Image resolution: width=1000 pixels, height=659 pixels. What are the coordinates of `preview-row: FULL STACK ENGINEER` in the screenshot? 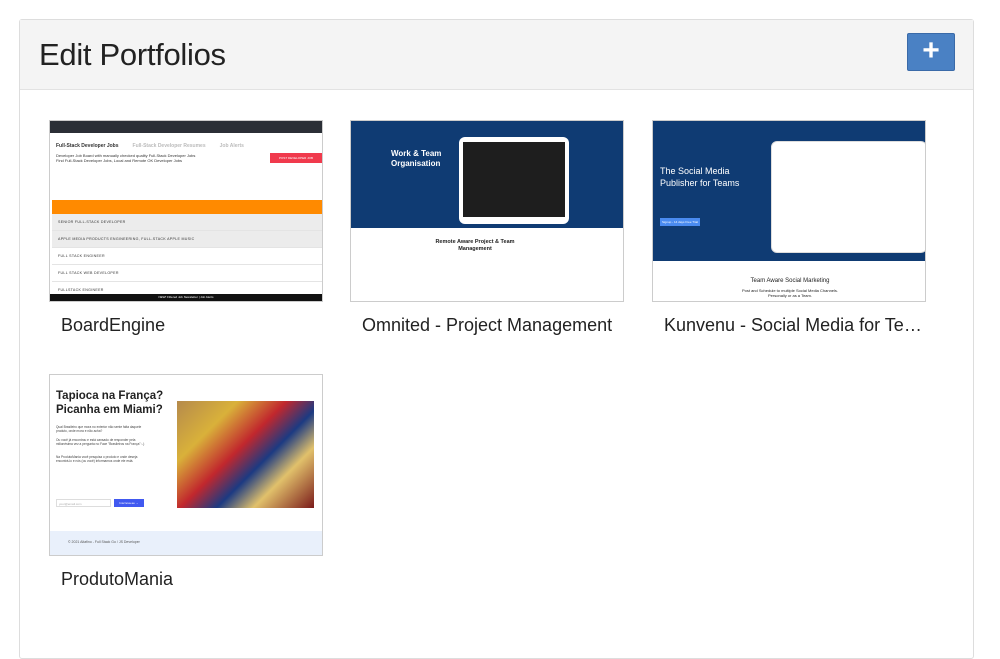 It's located at (187, 256).